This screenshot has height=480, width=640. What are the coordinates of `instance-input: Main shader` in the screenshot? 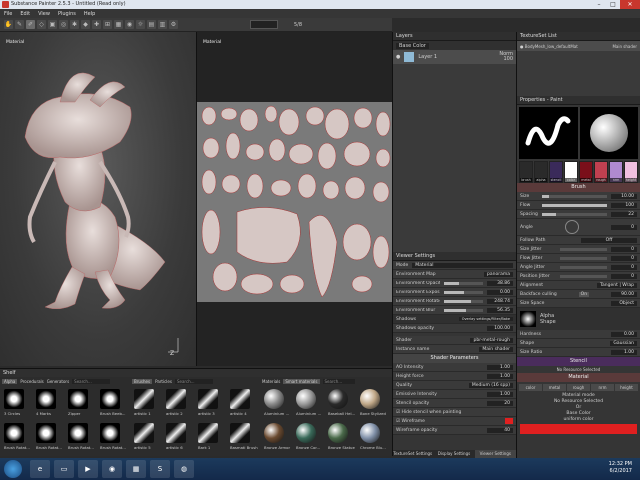 It's located at (496, 349).